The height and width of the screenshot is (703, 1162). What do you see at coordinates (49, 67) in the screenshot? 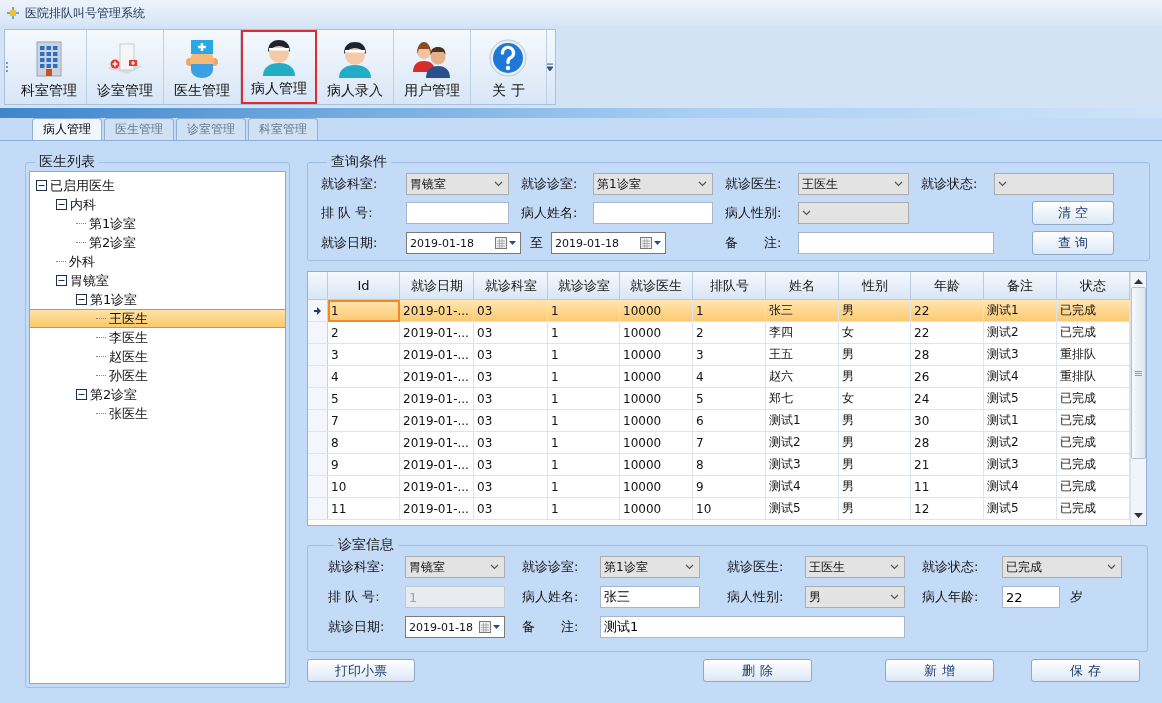
I see `toolbar-button: 科室管理` at bounding box center [49, 67].